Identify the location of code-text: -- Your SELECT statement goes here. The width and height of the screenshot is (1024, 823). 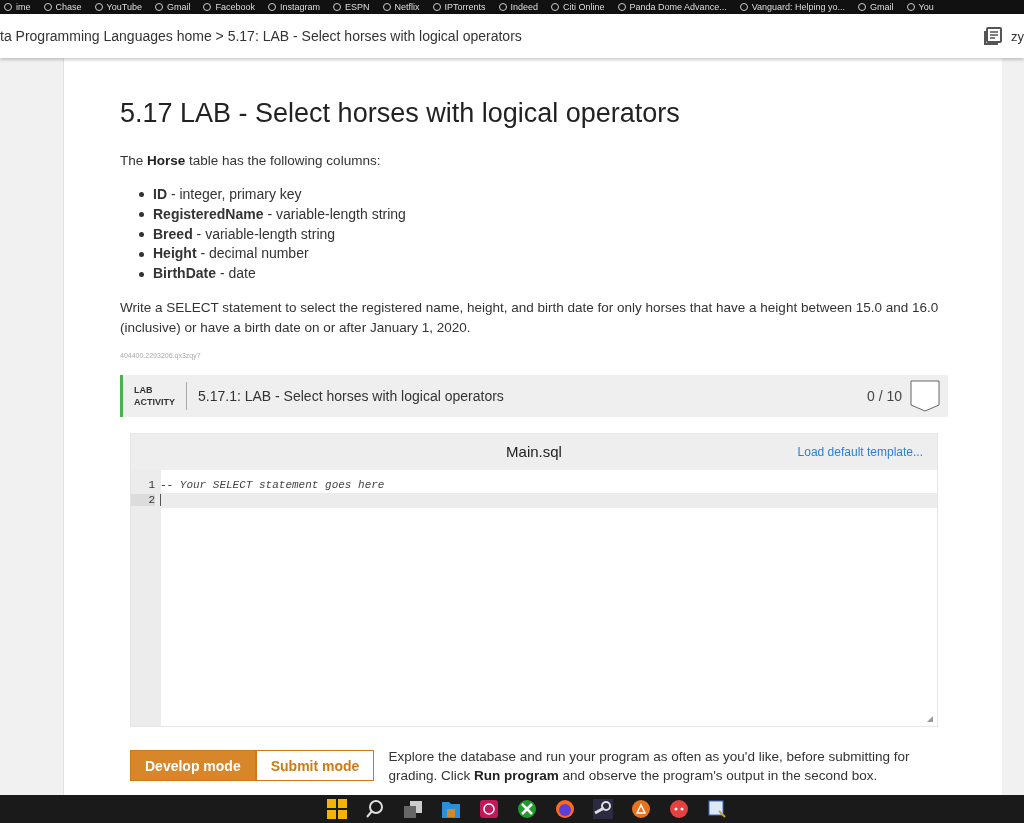
(272, 485).